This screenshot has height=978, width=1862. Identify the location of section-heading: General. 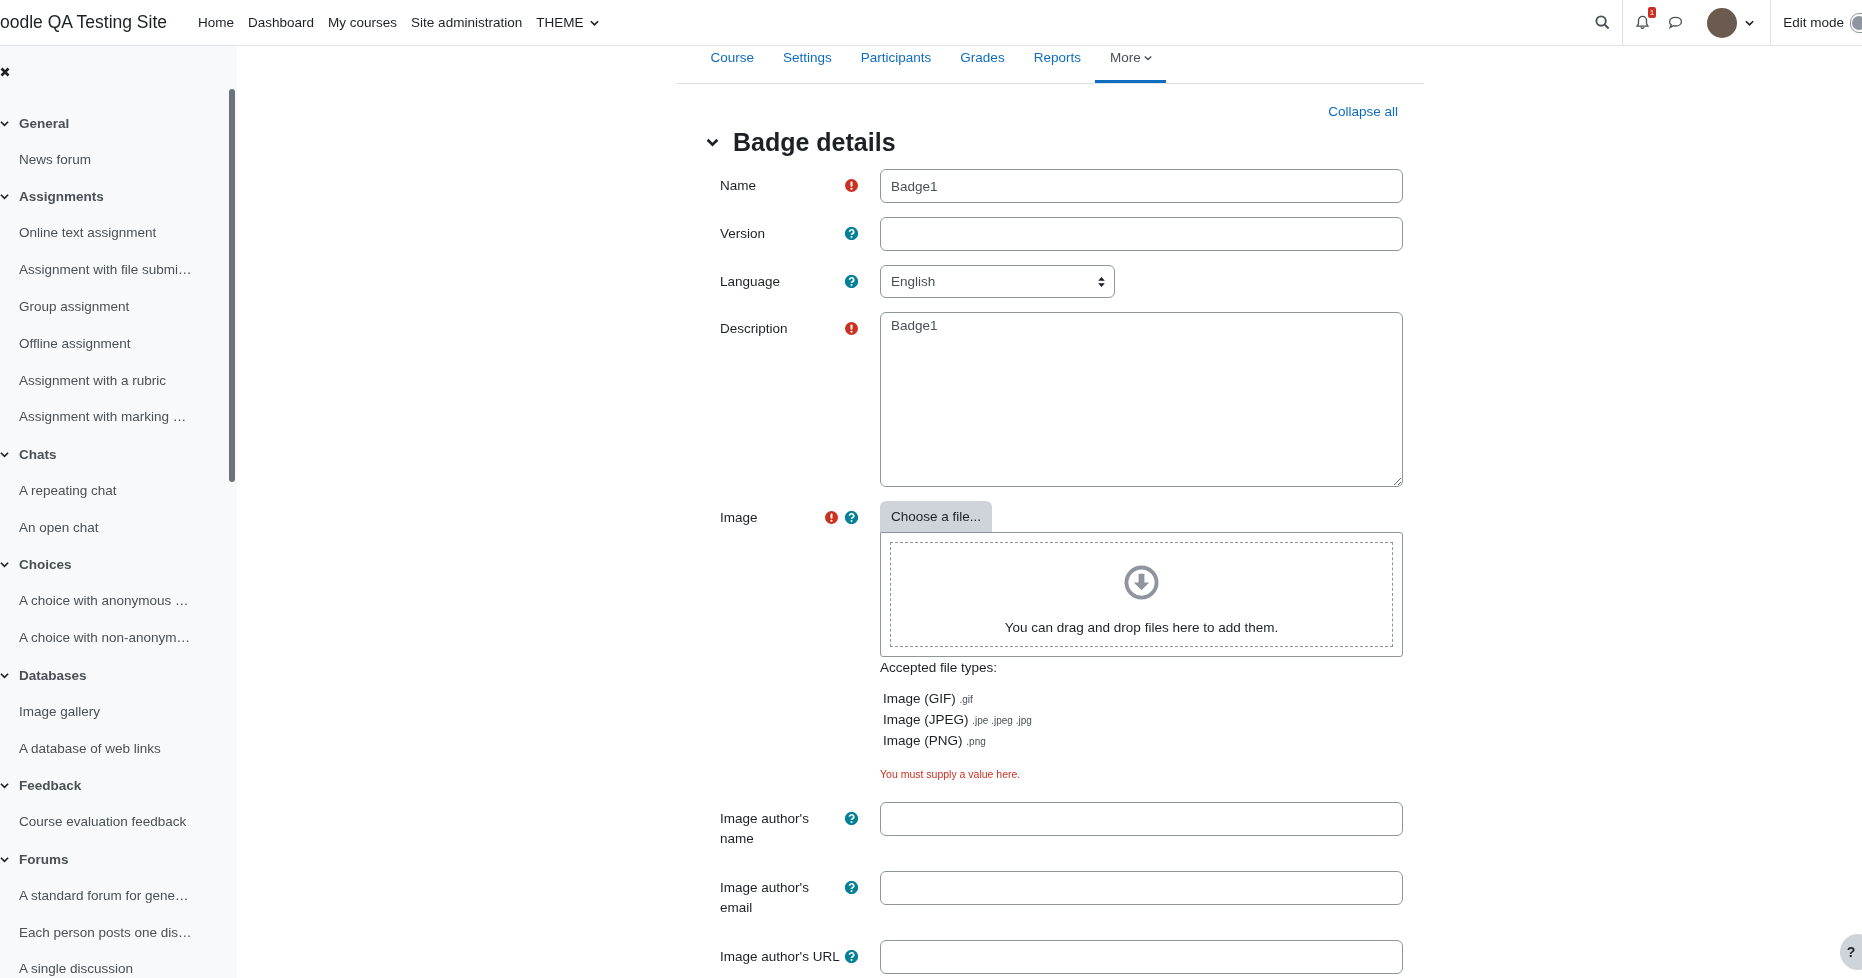
(118, 123).